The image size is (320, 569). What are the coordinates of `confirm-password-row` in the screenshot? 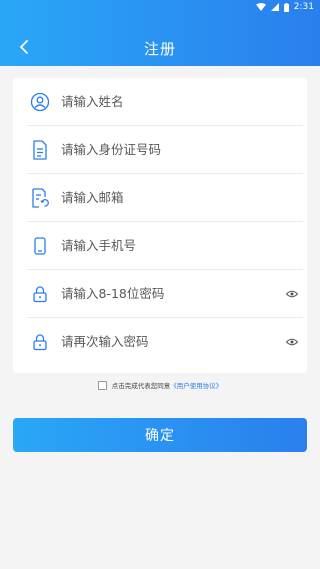 It's located at (165, 341).